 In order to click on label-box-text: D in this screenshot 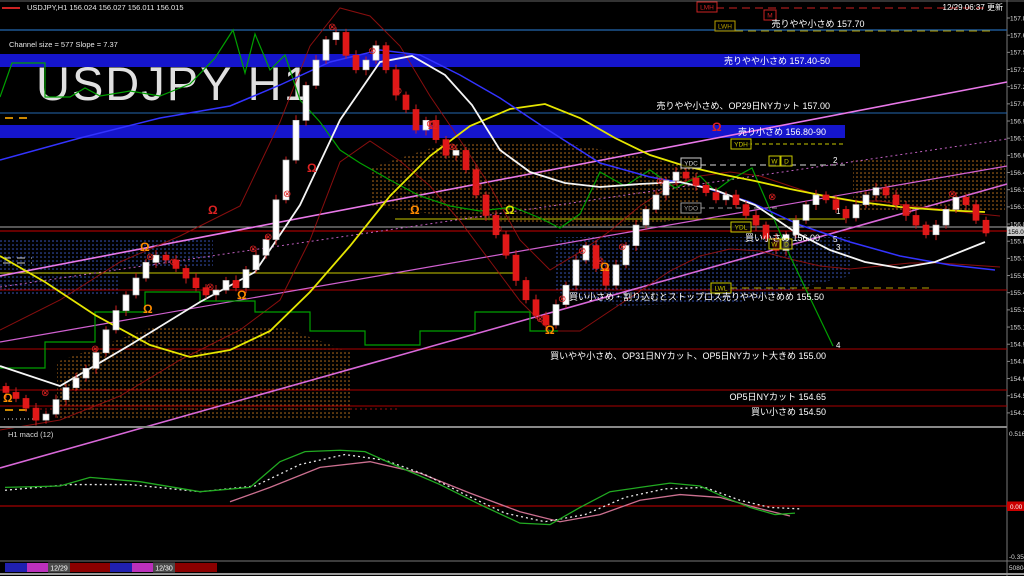, I will do `click(786, 162)`.